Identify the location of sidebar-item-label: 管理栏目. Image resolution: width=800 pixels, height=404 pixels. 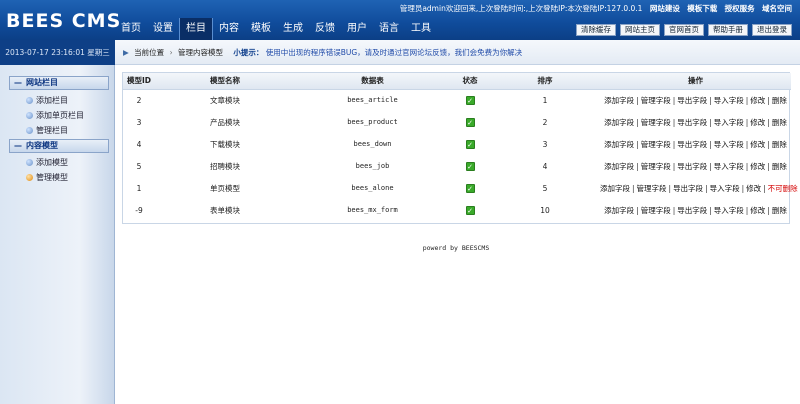
(52, 130).